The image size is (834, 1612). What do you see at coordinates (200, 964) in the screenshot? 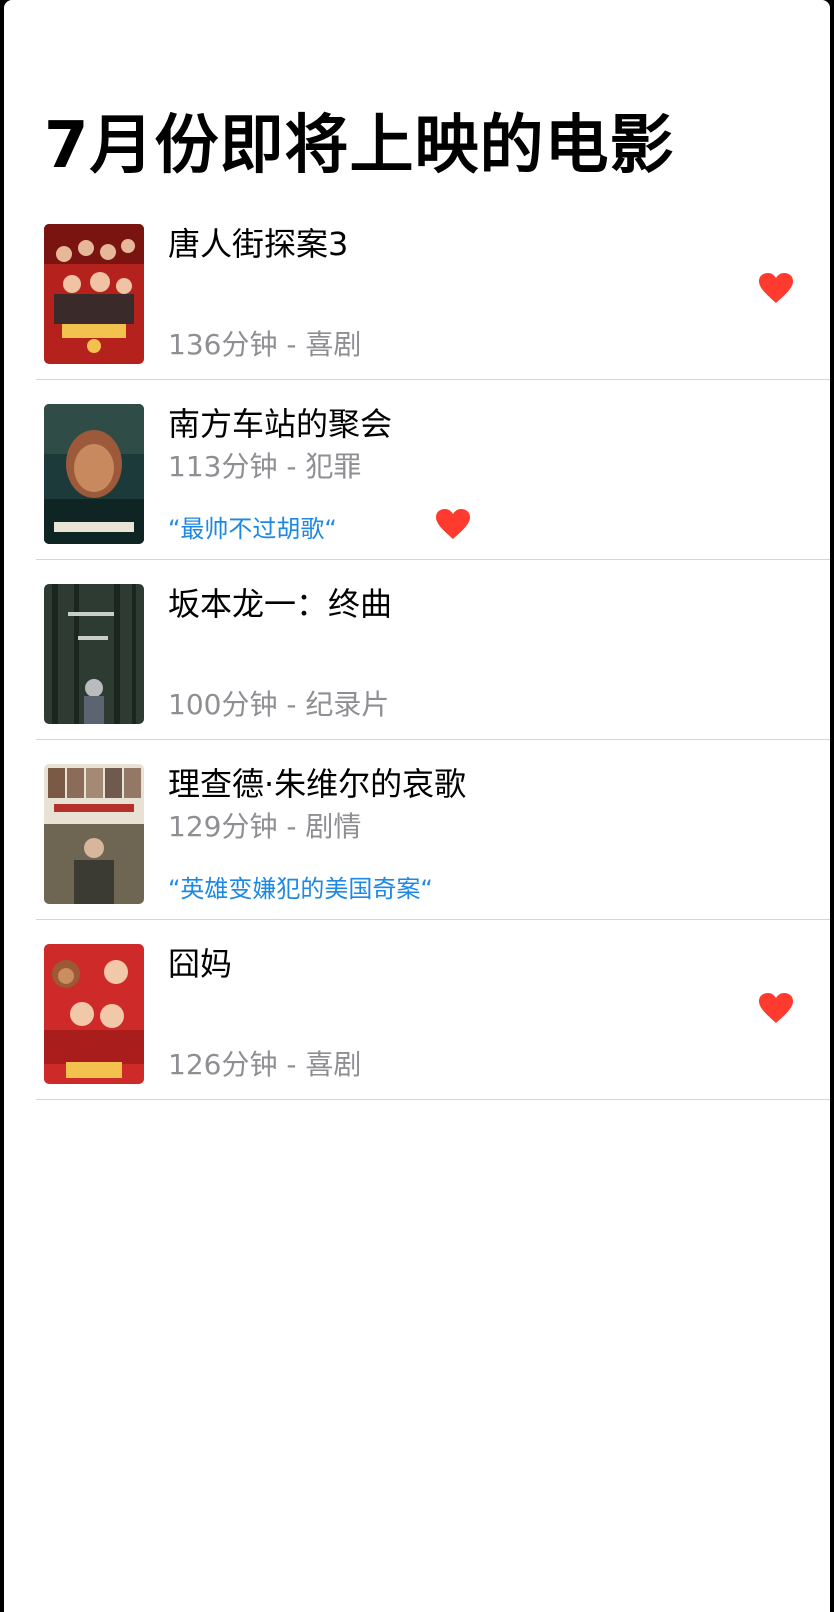
I see `movie-title: 囧妈` at bounding box center [200, 964].